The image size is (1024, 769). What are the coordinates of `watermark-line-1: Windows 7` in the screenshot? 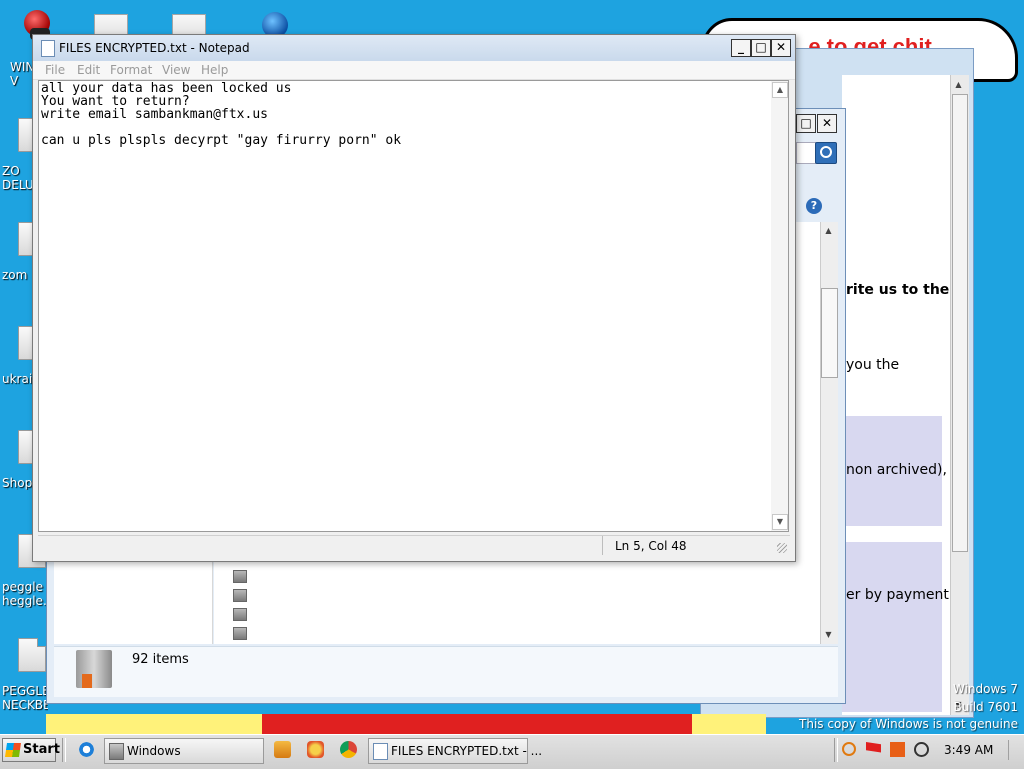 It's located at (985, 689).